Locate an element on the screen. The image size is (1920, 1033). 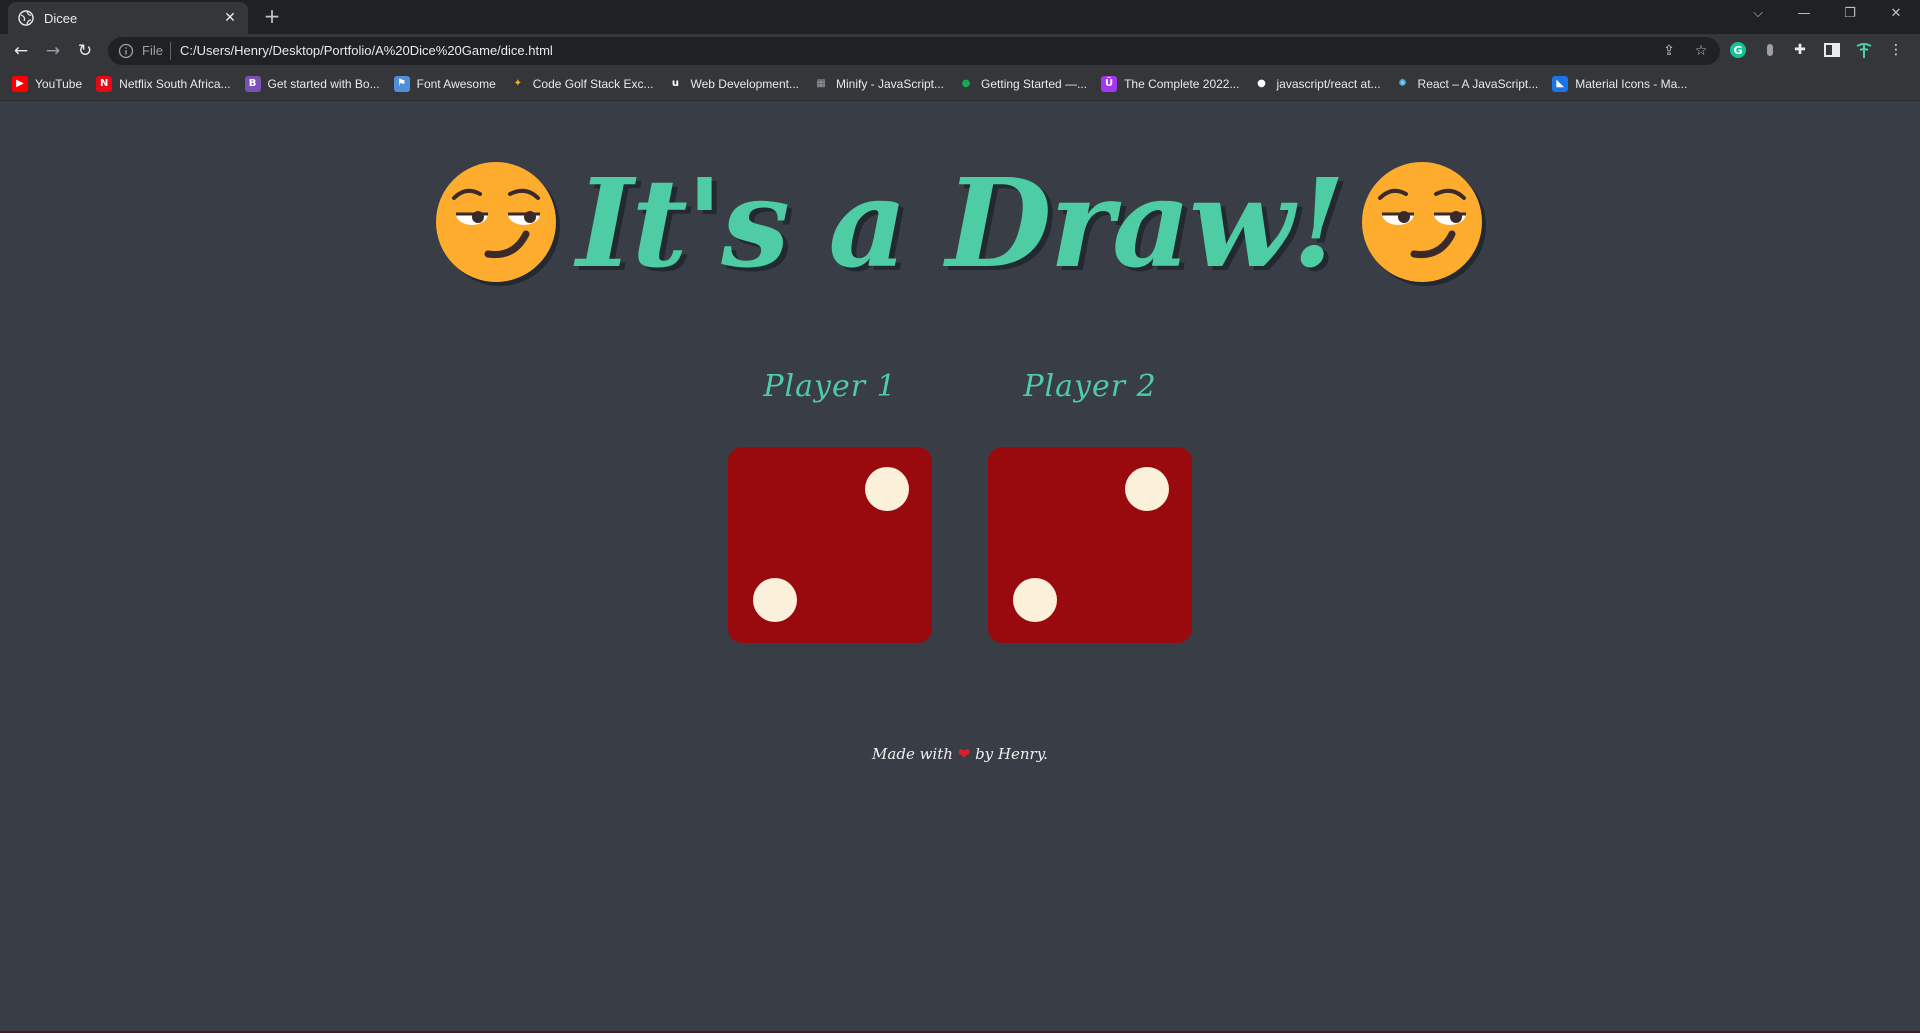
bookmark-item: ⚑ Font Awesome is located at coordinates (444, 84).